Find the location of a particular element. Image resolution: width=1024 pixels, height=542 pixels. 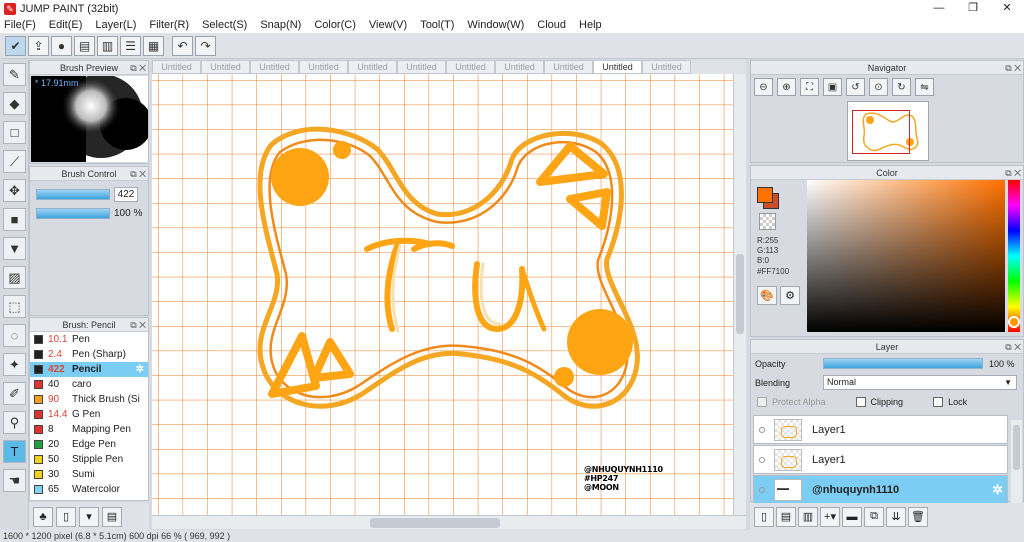

zoom-in-icon: ⊕ is located at coordinates (786, 87).